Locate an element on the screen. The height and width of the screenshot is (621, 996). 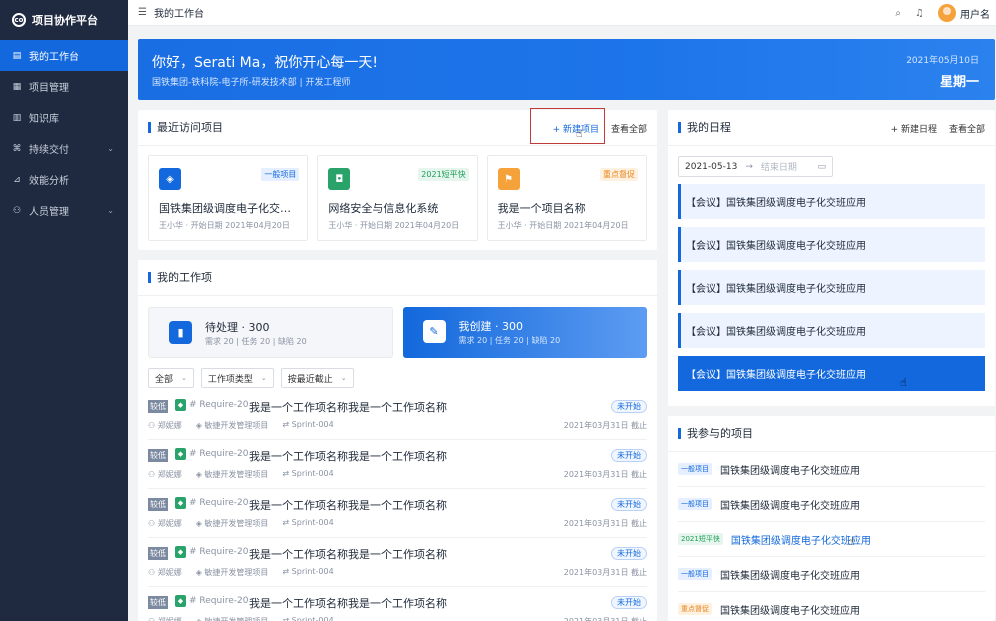
arrow-right-icon: → is located at coordinates (749, 166).